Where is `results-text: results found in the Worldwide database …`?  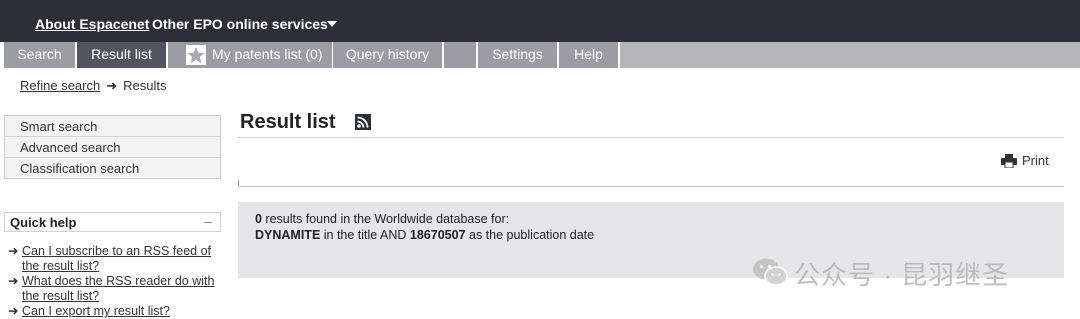 results-text: results found in the Worldwide database … is located at coordinates (385, 219).